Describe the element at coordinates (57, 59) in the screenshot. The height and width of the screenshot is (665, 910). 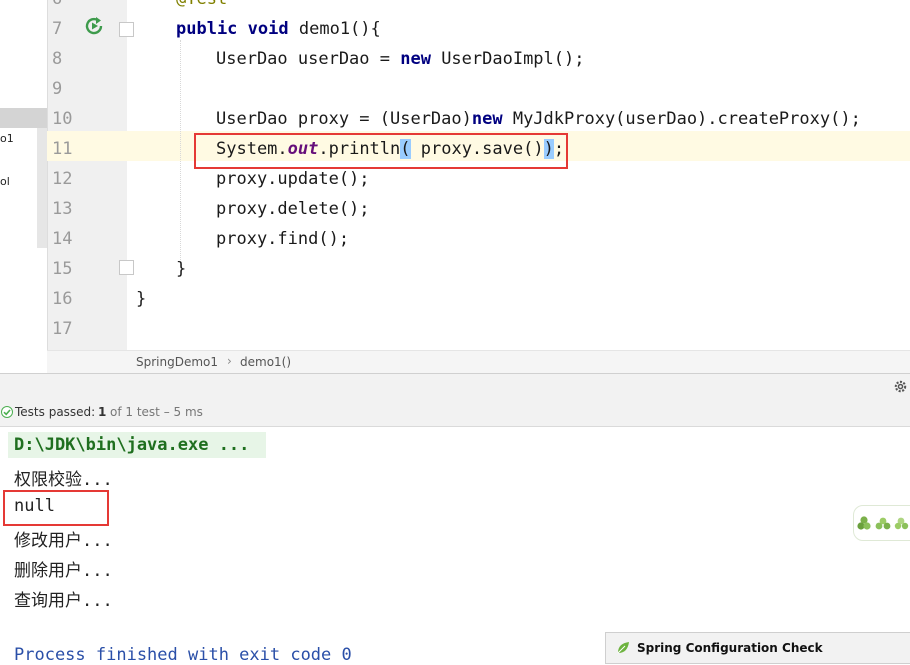
I see `line-number: 8` at that location.